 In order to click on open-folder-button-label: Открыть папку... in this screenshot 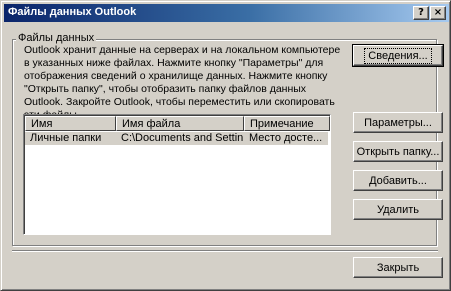, I will do `click(398, 152)`.